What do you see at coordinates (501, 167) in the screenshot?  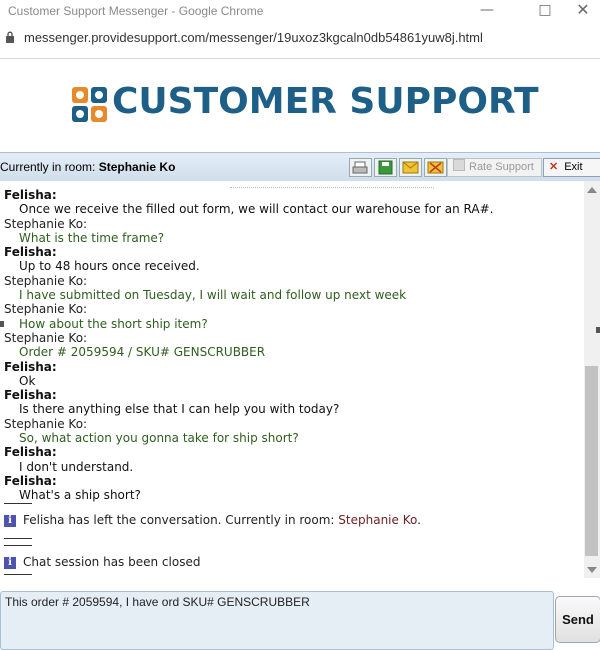 I see `rate-support-label: Rate Support` at bounding box center [501, 167].